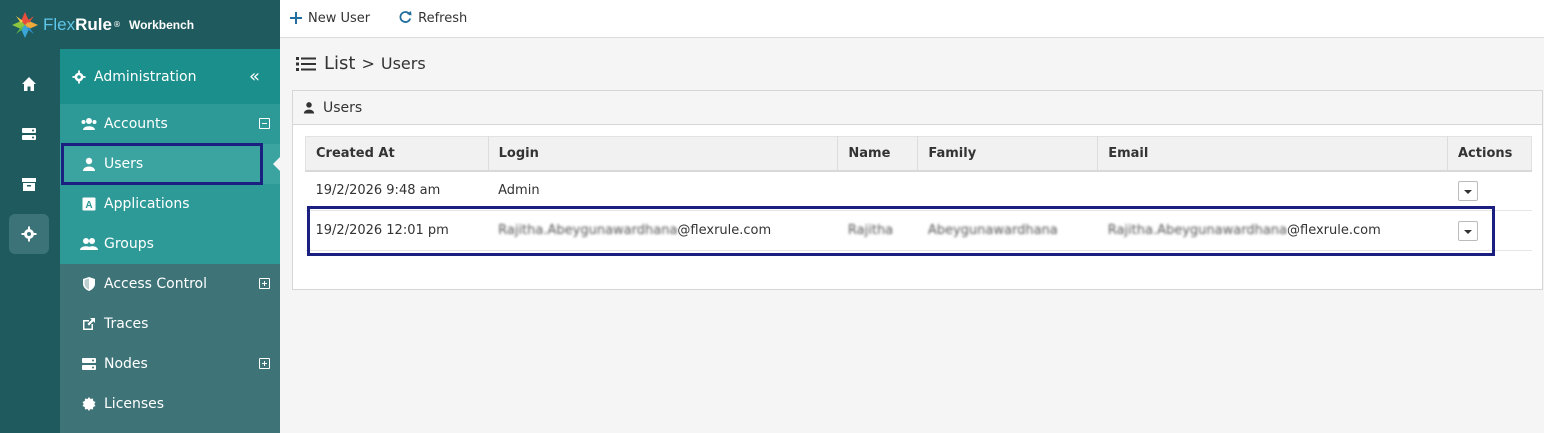 This screenshot has width=1544, height=433. I want to click on flexrule-logo-icon, so click(25, 24).